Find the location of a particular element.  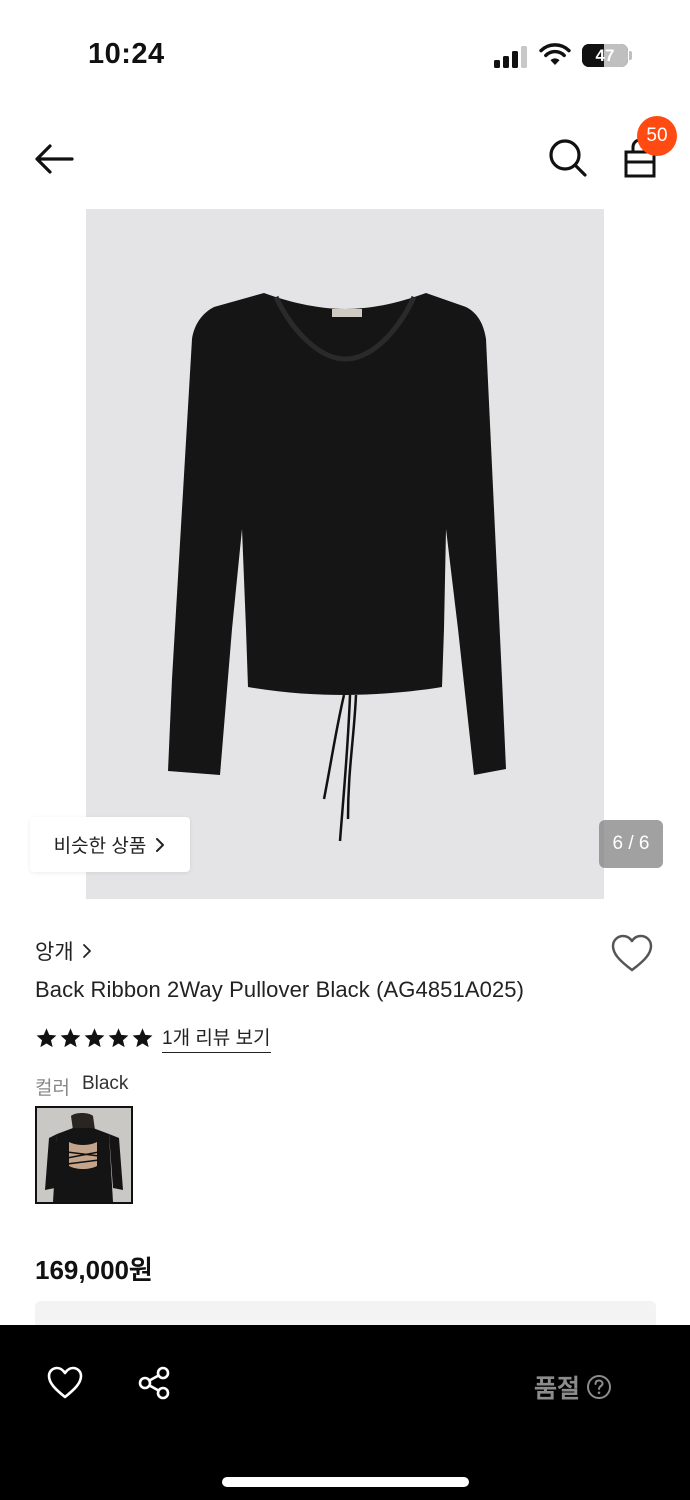

wifi-icon is located at coordinates (555, 54).